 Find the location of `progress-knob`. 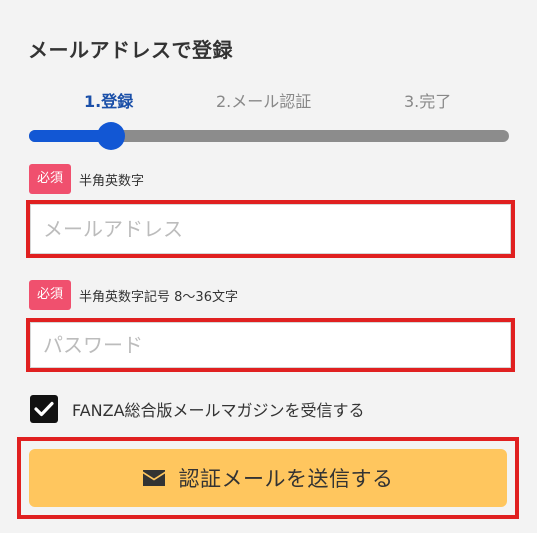

progress-knob is located at coordinates (110, 136).